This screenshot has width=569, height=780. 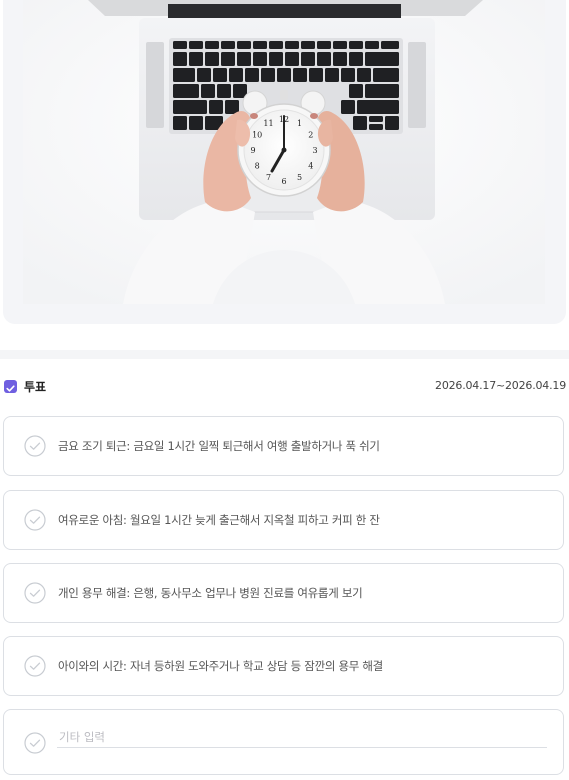 I want to click on clock-numeral: 3, so click(x=314, y=150).